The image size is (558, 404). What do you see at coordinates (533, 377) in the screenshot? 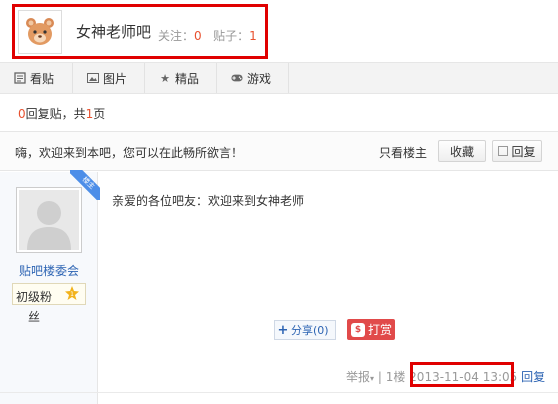
I see `reply-link: 回复` at bounding box center [533, 377].